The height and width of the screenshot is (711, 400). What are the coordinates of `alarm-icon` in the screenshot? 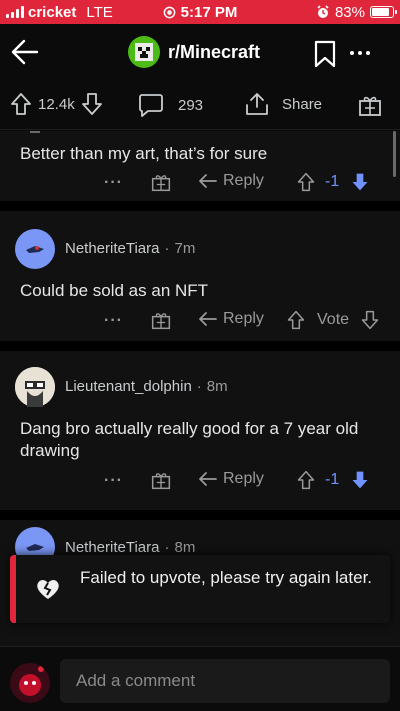 It's located at (323, 11).